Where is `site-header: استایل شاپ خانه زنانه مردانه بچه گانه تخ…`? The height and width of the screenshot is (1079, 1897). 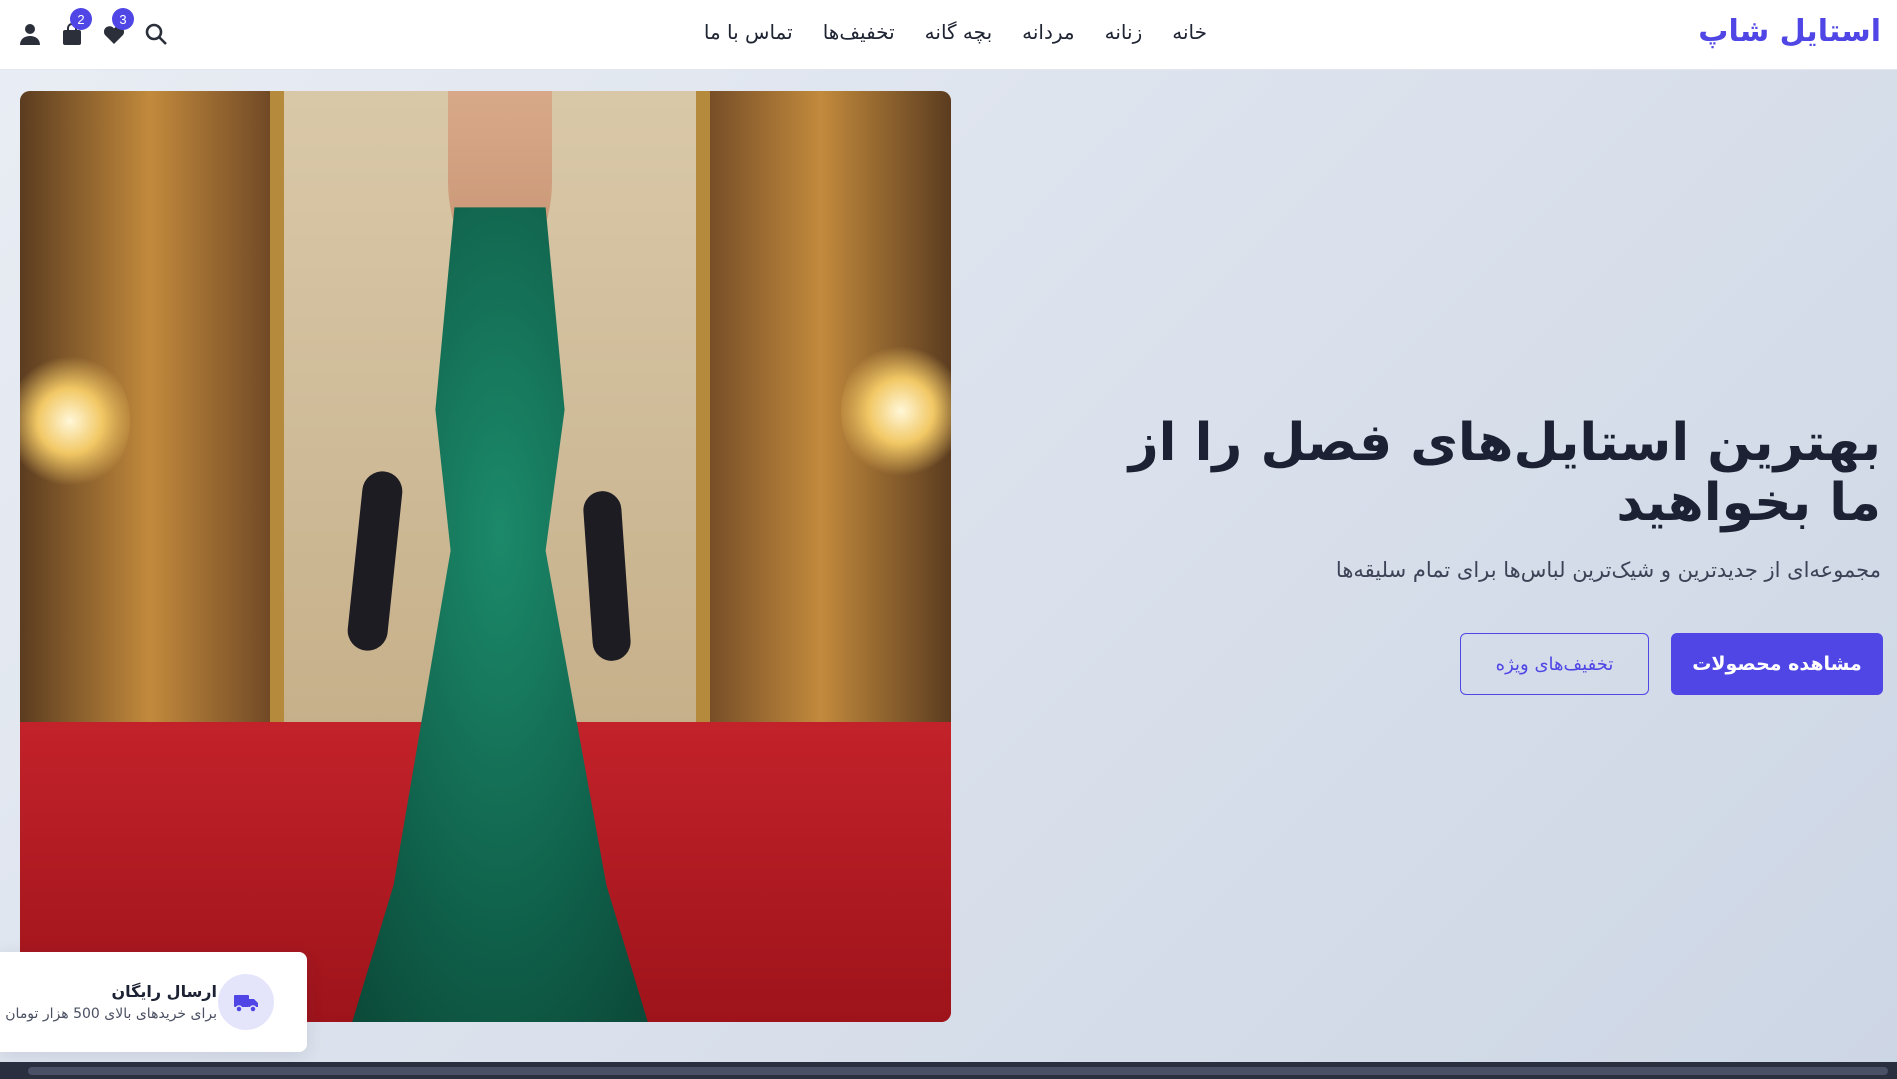 site-header: استایل شاپ خانه زنانه مردانه بچه گانه تخ… is located at coordinates (948, 35).